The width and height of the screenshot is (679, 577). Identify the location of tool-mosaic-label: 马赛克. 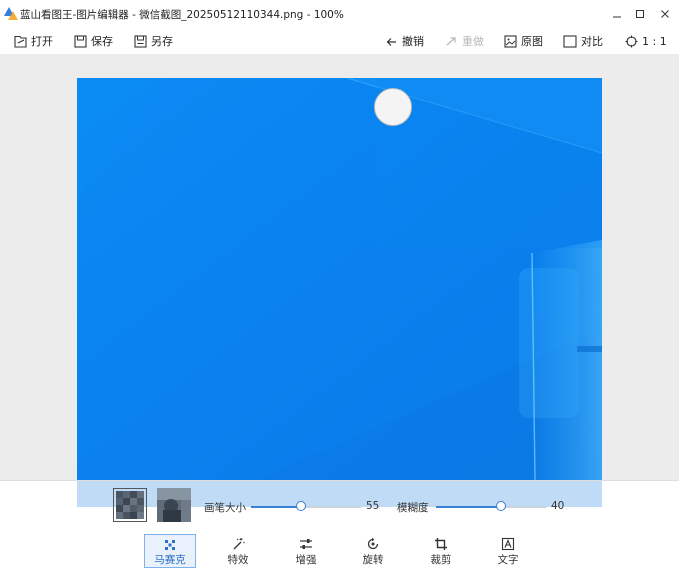
(170, 560).